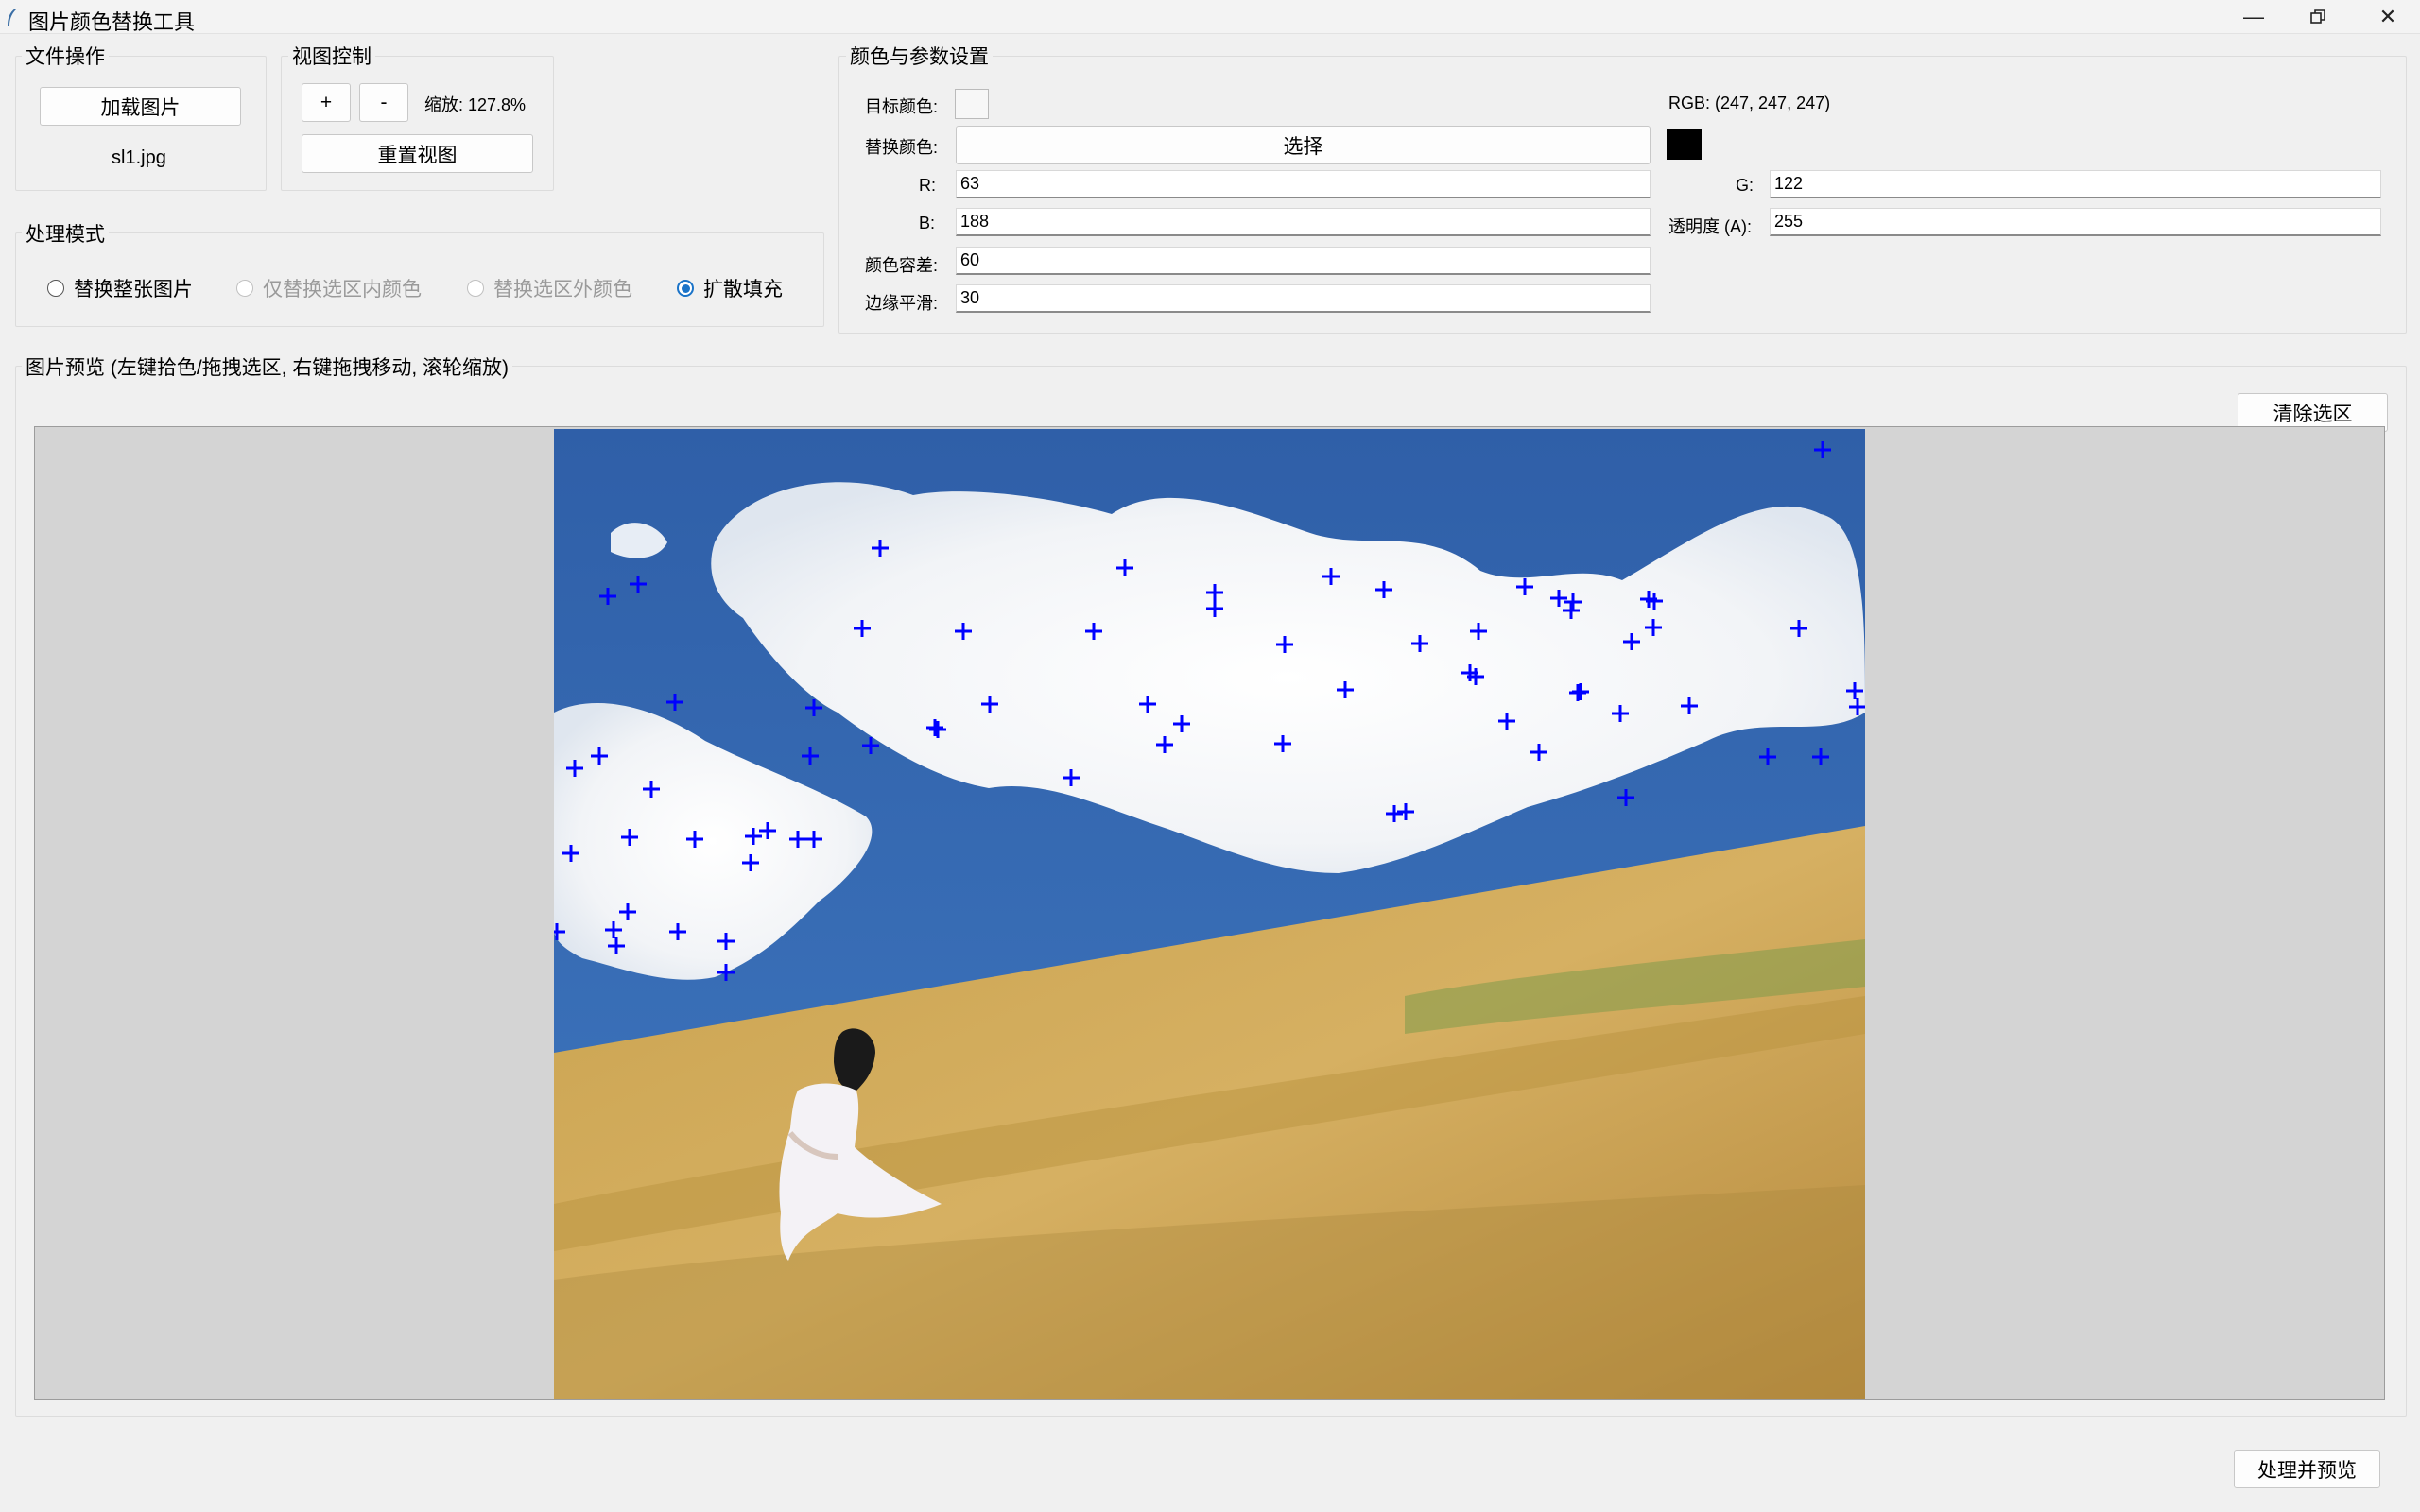 The height and width of the screenshot is (1512, 2420). Describe the element at coordinates (12, 17) in the screenshot. I see `feather-icon` at that location.